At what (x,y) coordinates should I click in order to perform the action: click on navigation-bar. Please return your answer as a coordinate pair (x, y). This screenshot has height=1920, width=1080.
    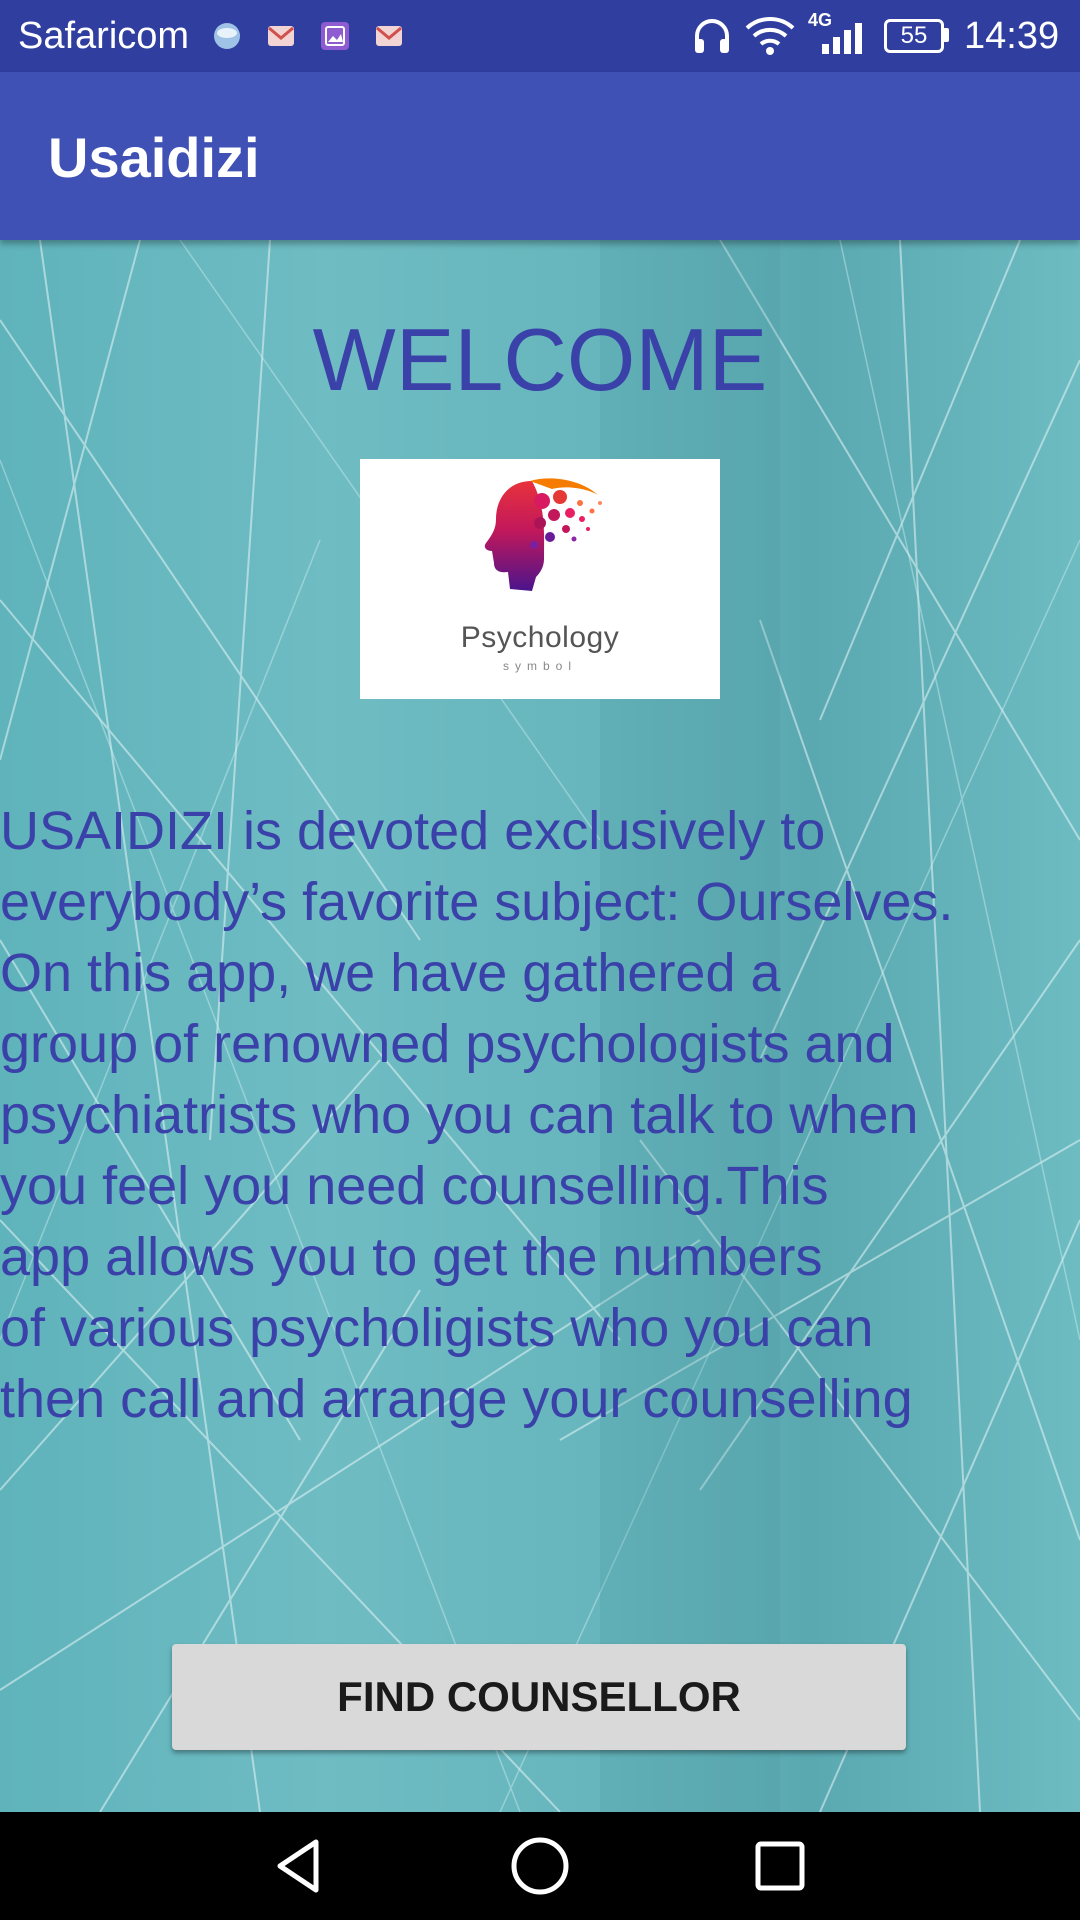
    Looking at the image, I should click on (540, 1866).